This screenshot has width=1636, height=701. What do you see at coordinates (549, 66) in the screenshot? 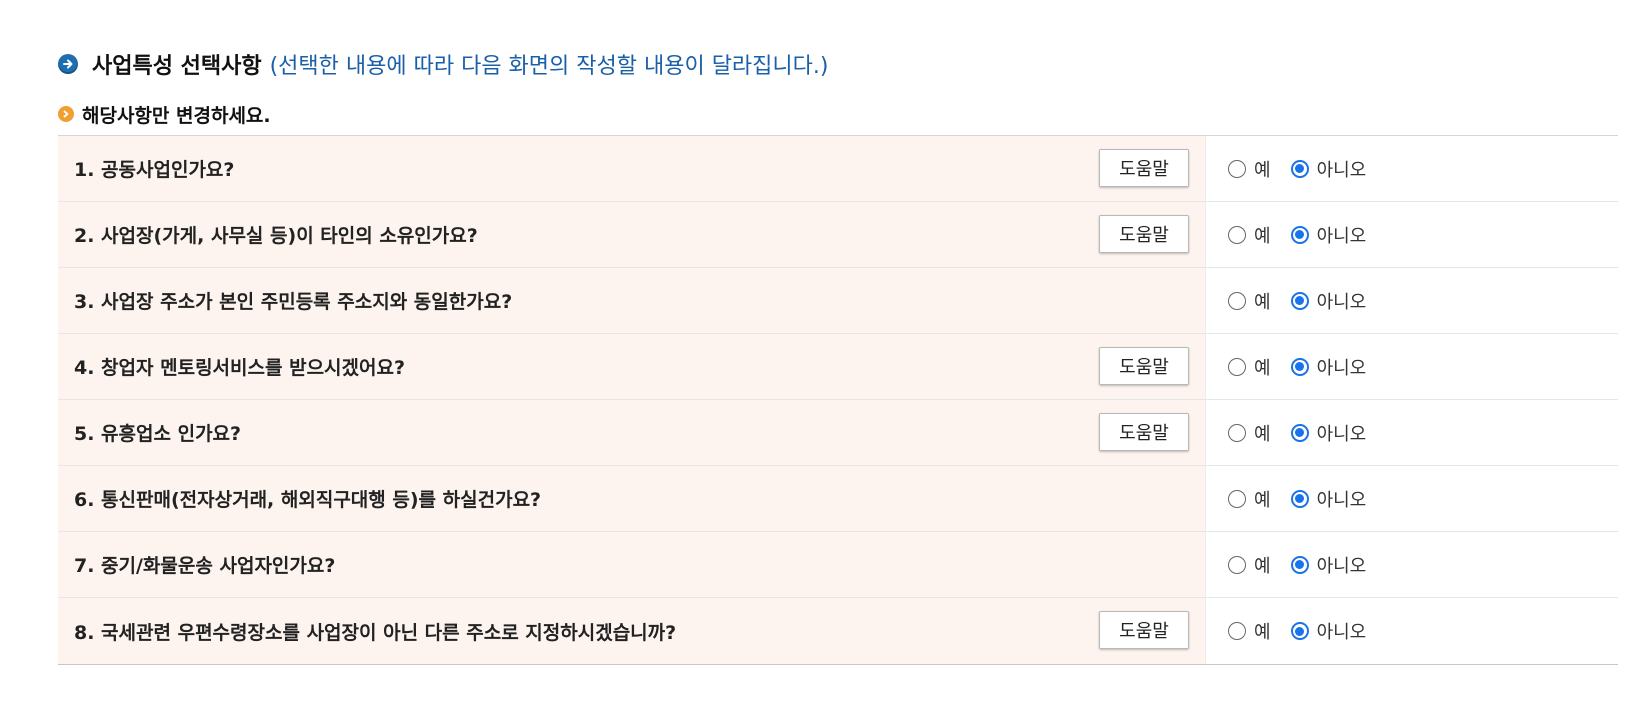
I see `section-note: (선택한 내용에 따라 다음 화면의 작성할 내용이 달라집니다.)` at bounding box center [549, 66].